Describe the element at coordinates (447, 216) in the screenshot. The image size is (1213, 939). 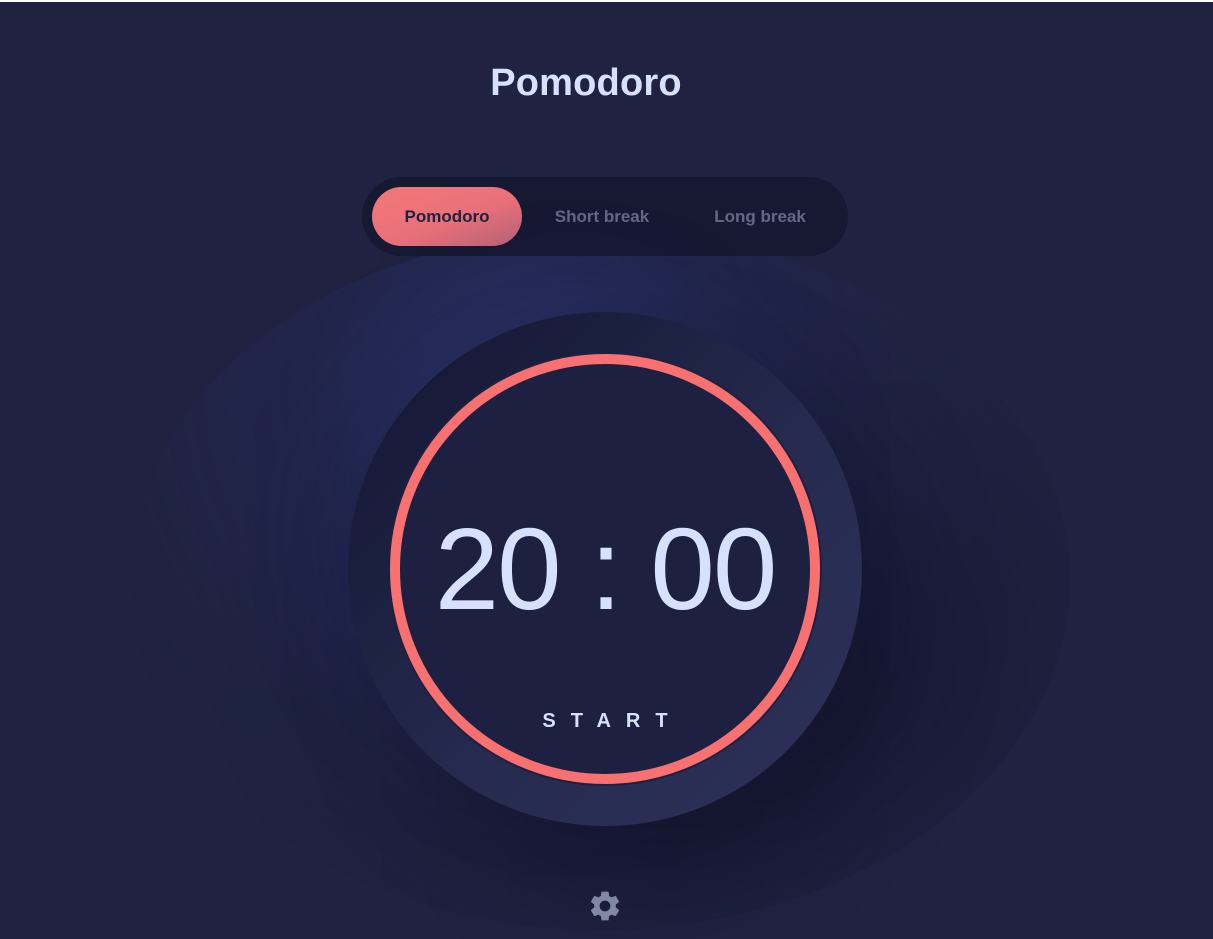
I see `tab-pomodoro: Pomodoro` at that location.